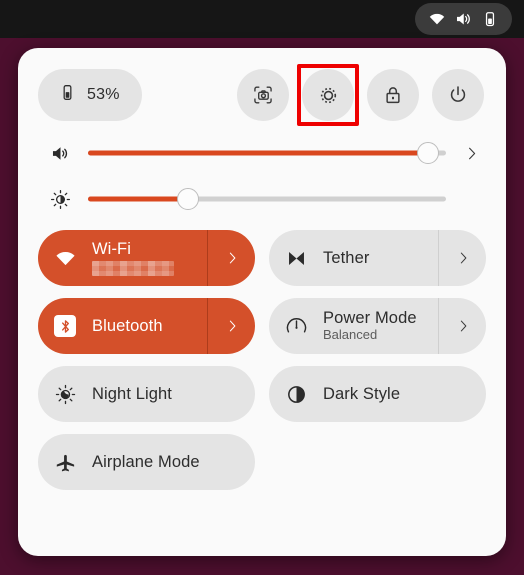  Describe the element at coordinates (138, 199) in the screenshot. I see `brightness-slider-fill` at that location.